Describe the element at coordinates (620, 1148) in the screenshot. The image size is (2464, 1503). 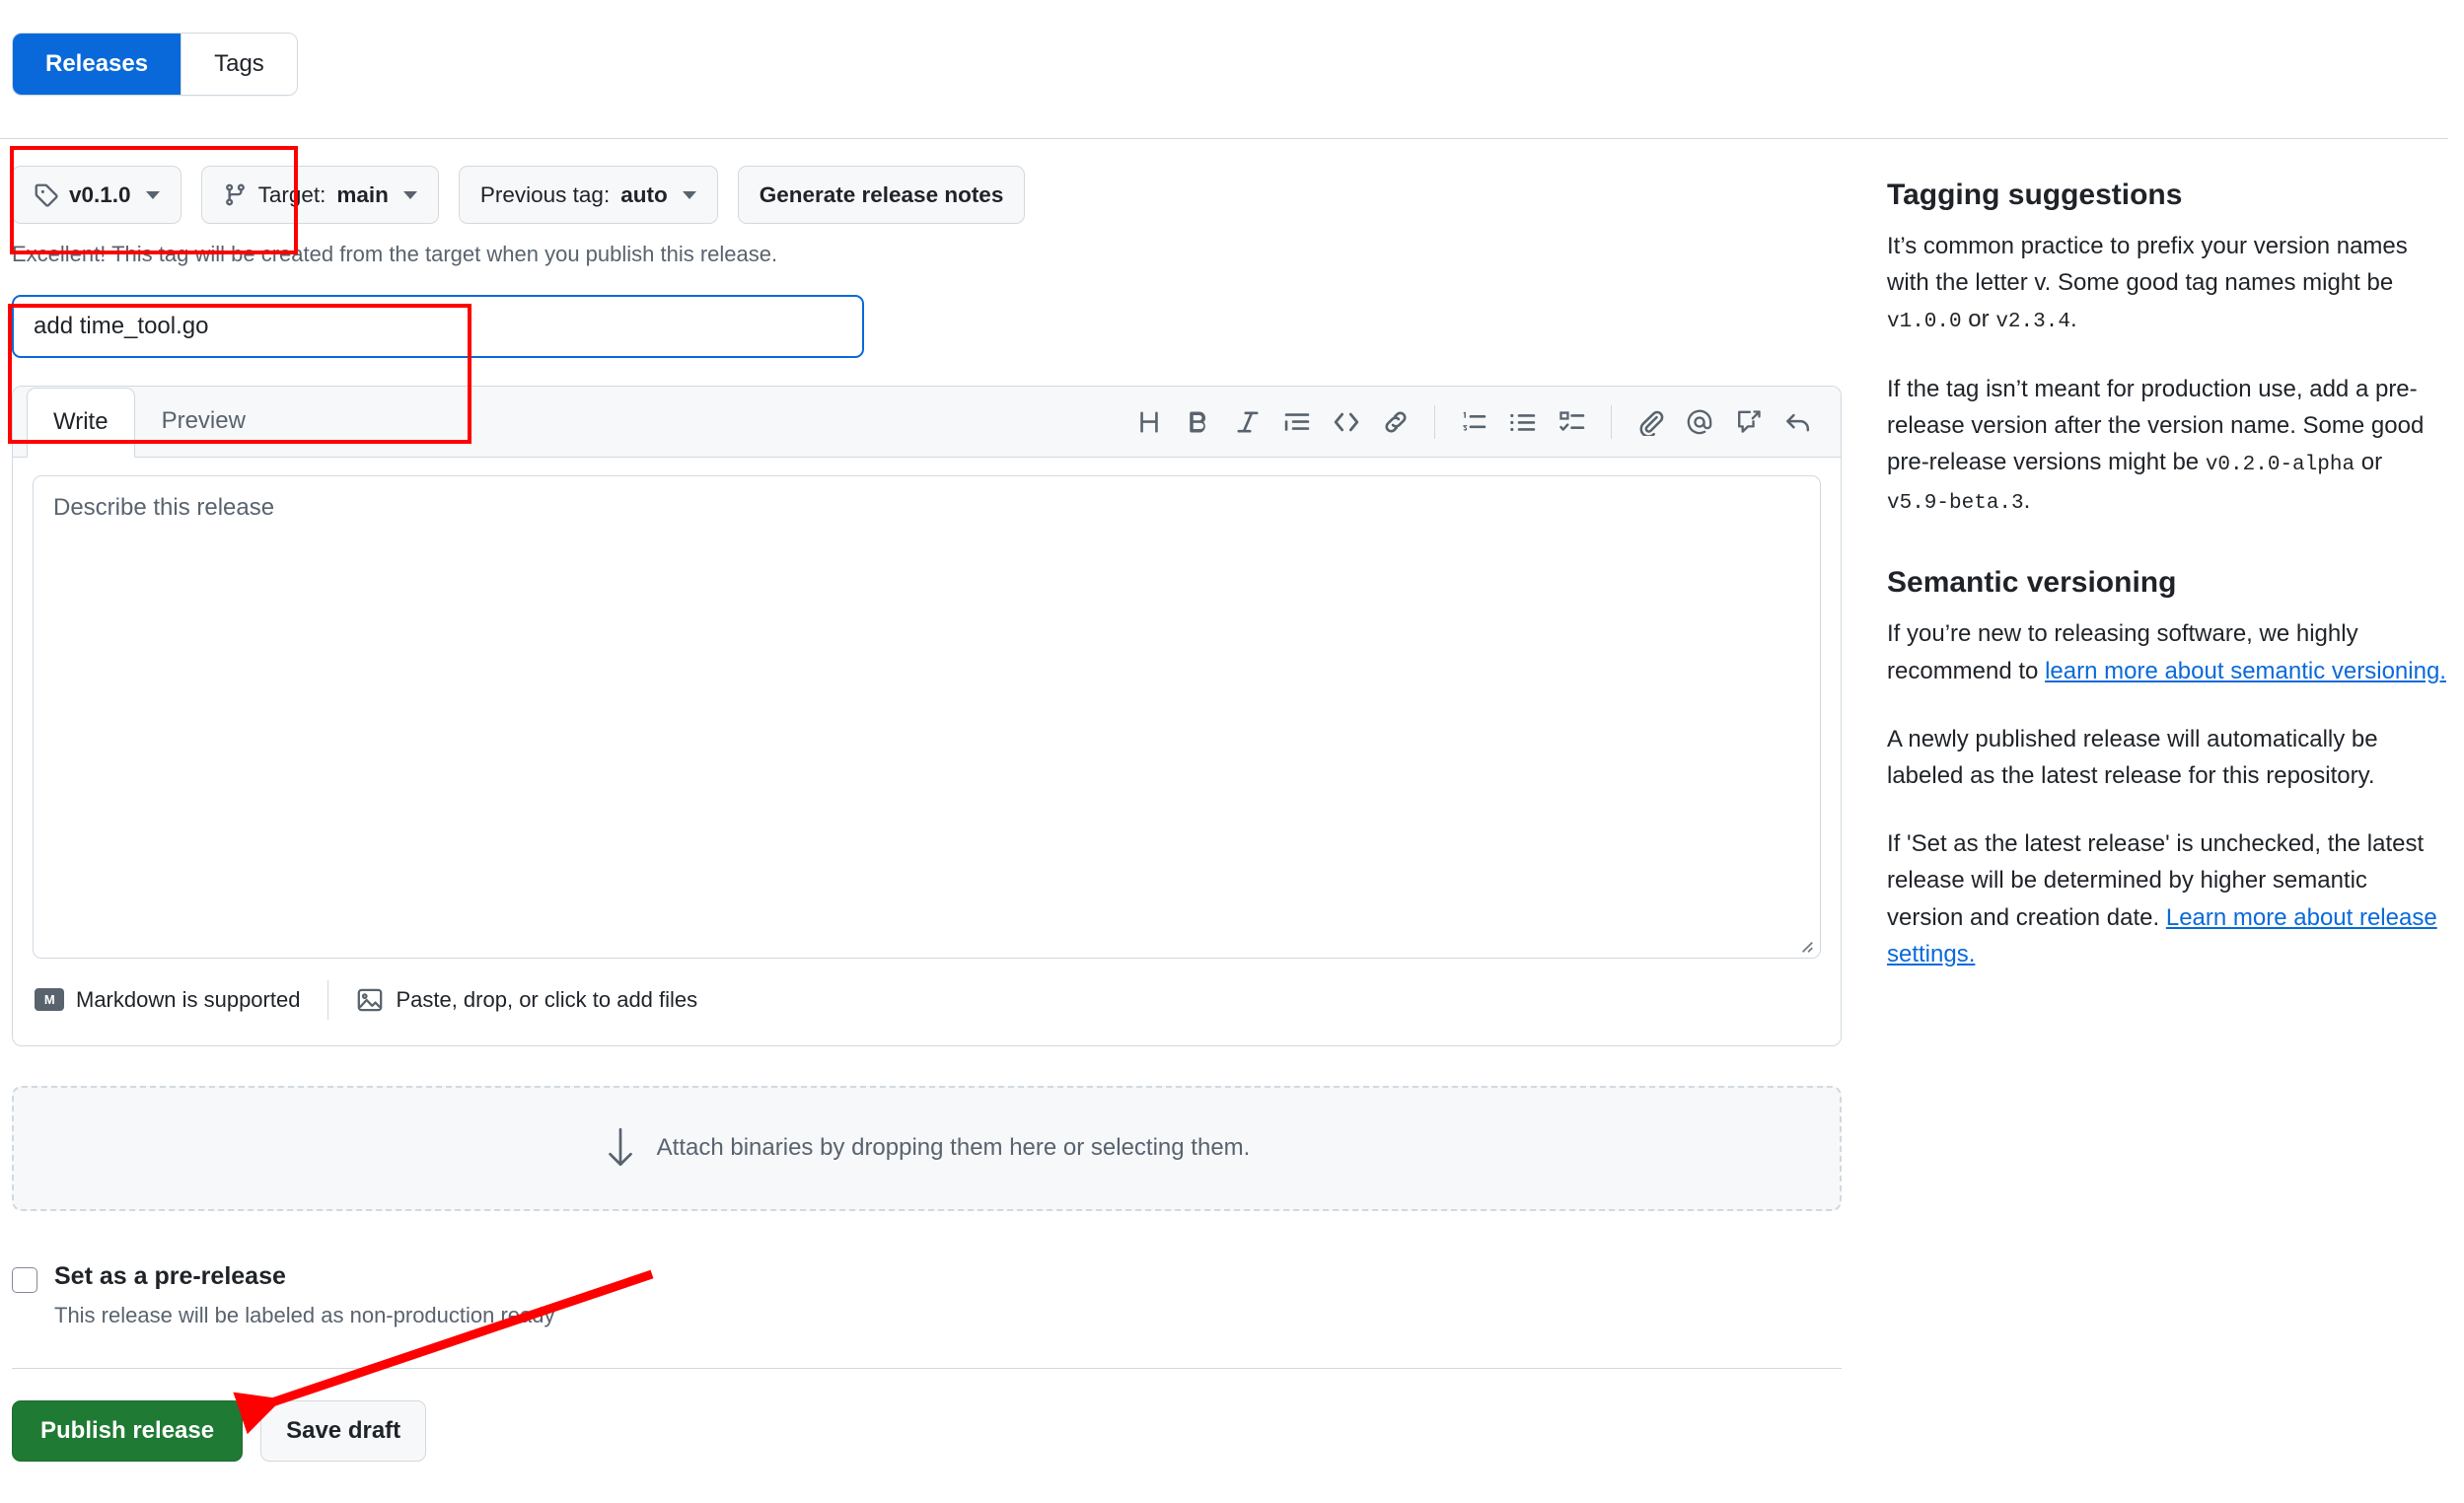
I see `down-arrow-icon` at that location.